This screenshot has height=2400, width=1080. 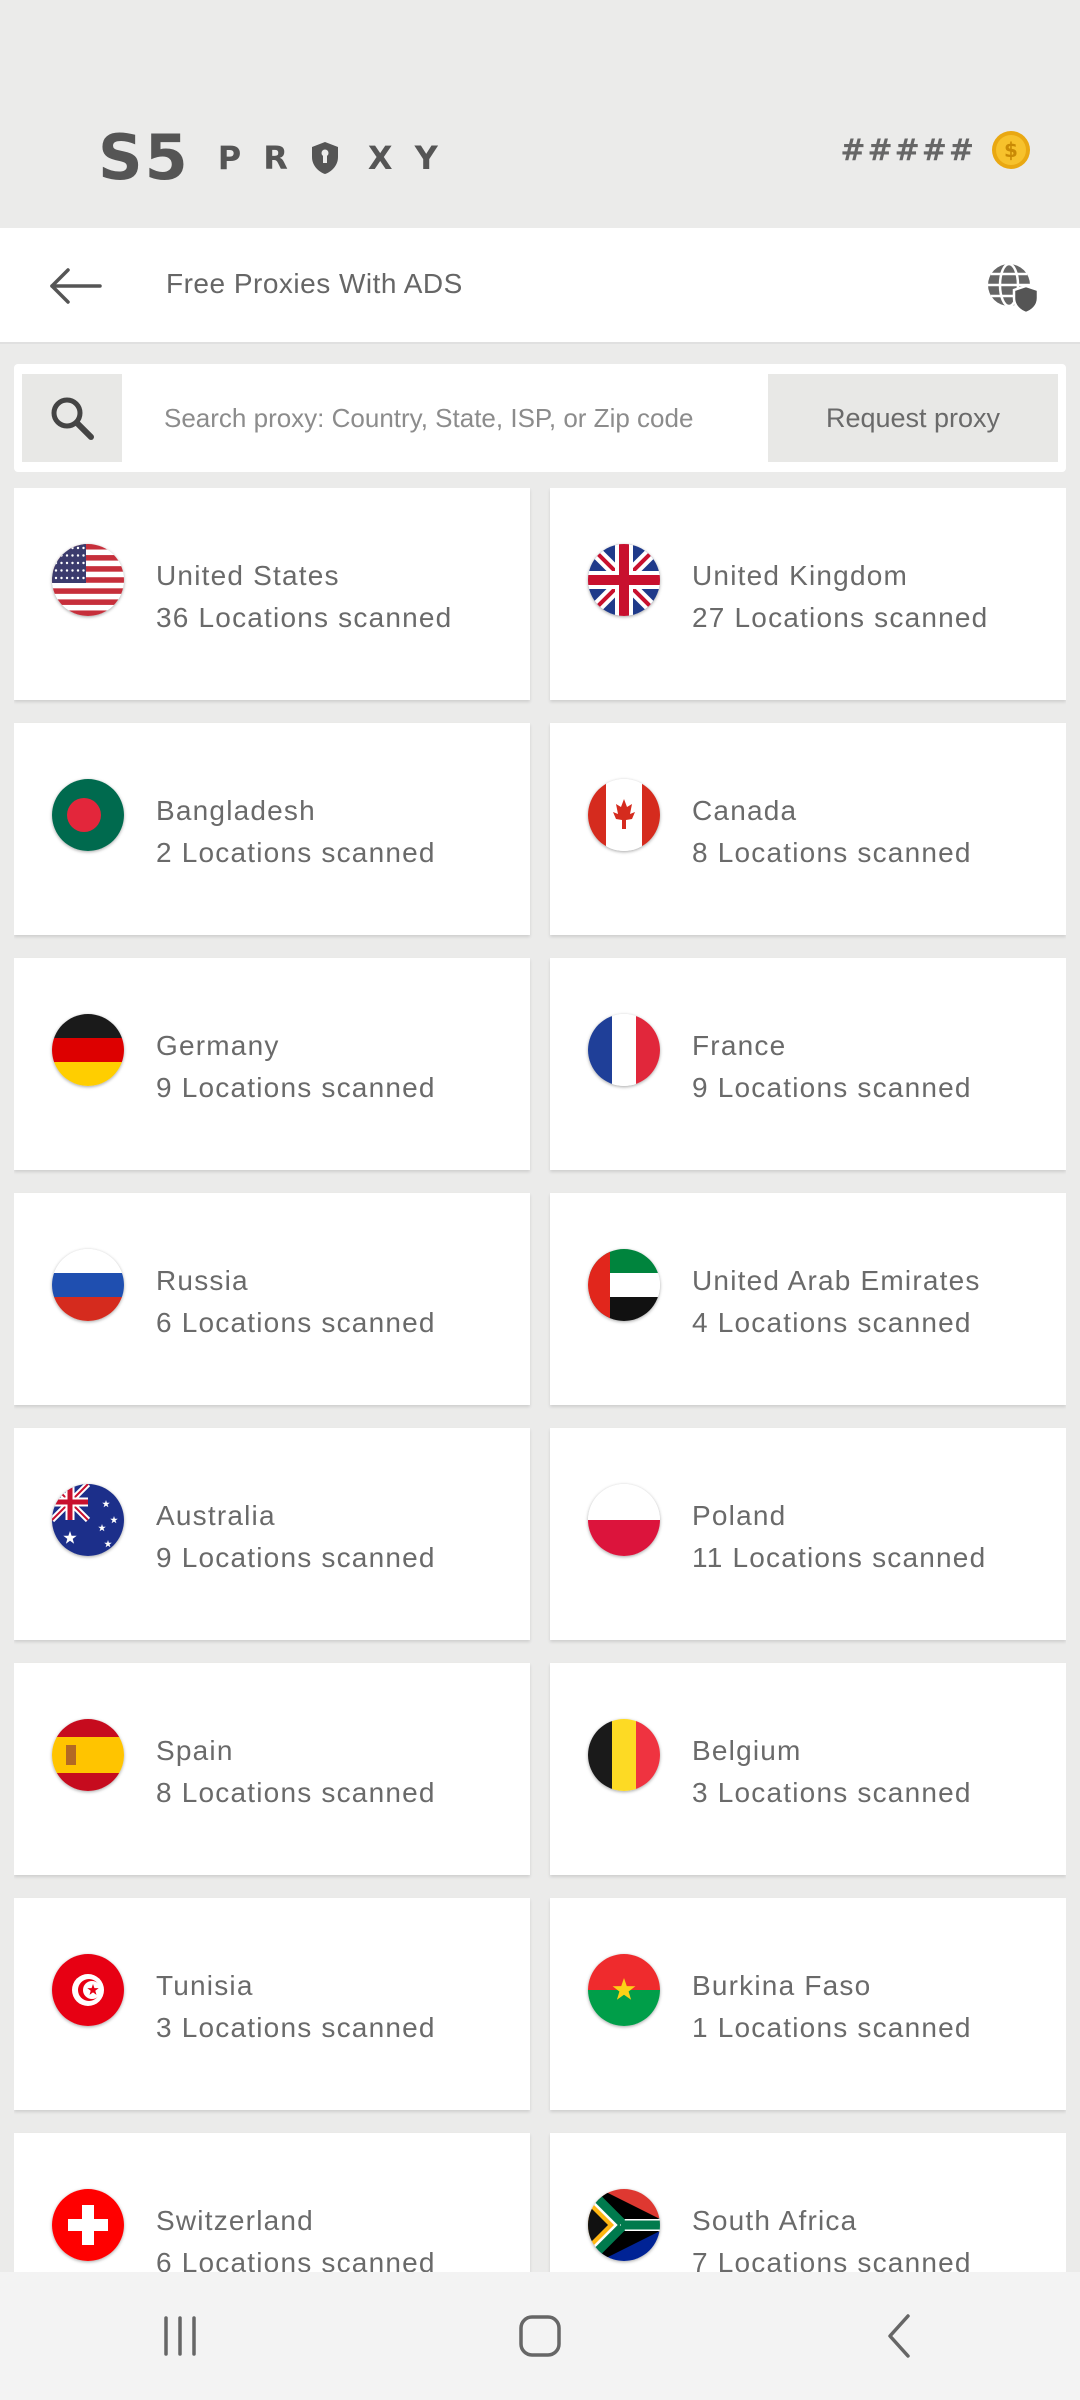 I want to click on gold-coin-icon: $, so click(x=1011, y=150).